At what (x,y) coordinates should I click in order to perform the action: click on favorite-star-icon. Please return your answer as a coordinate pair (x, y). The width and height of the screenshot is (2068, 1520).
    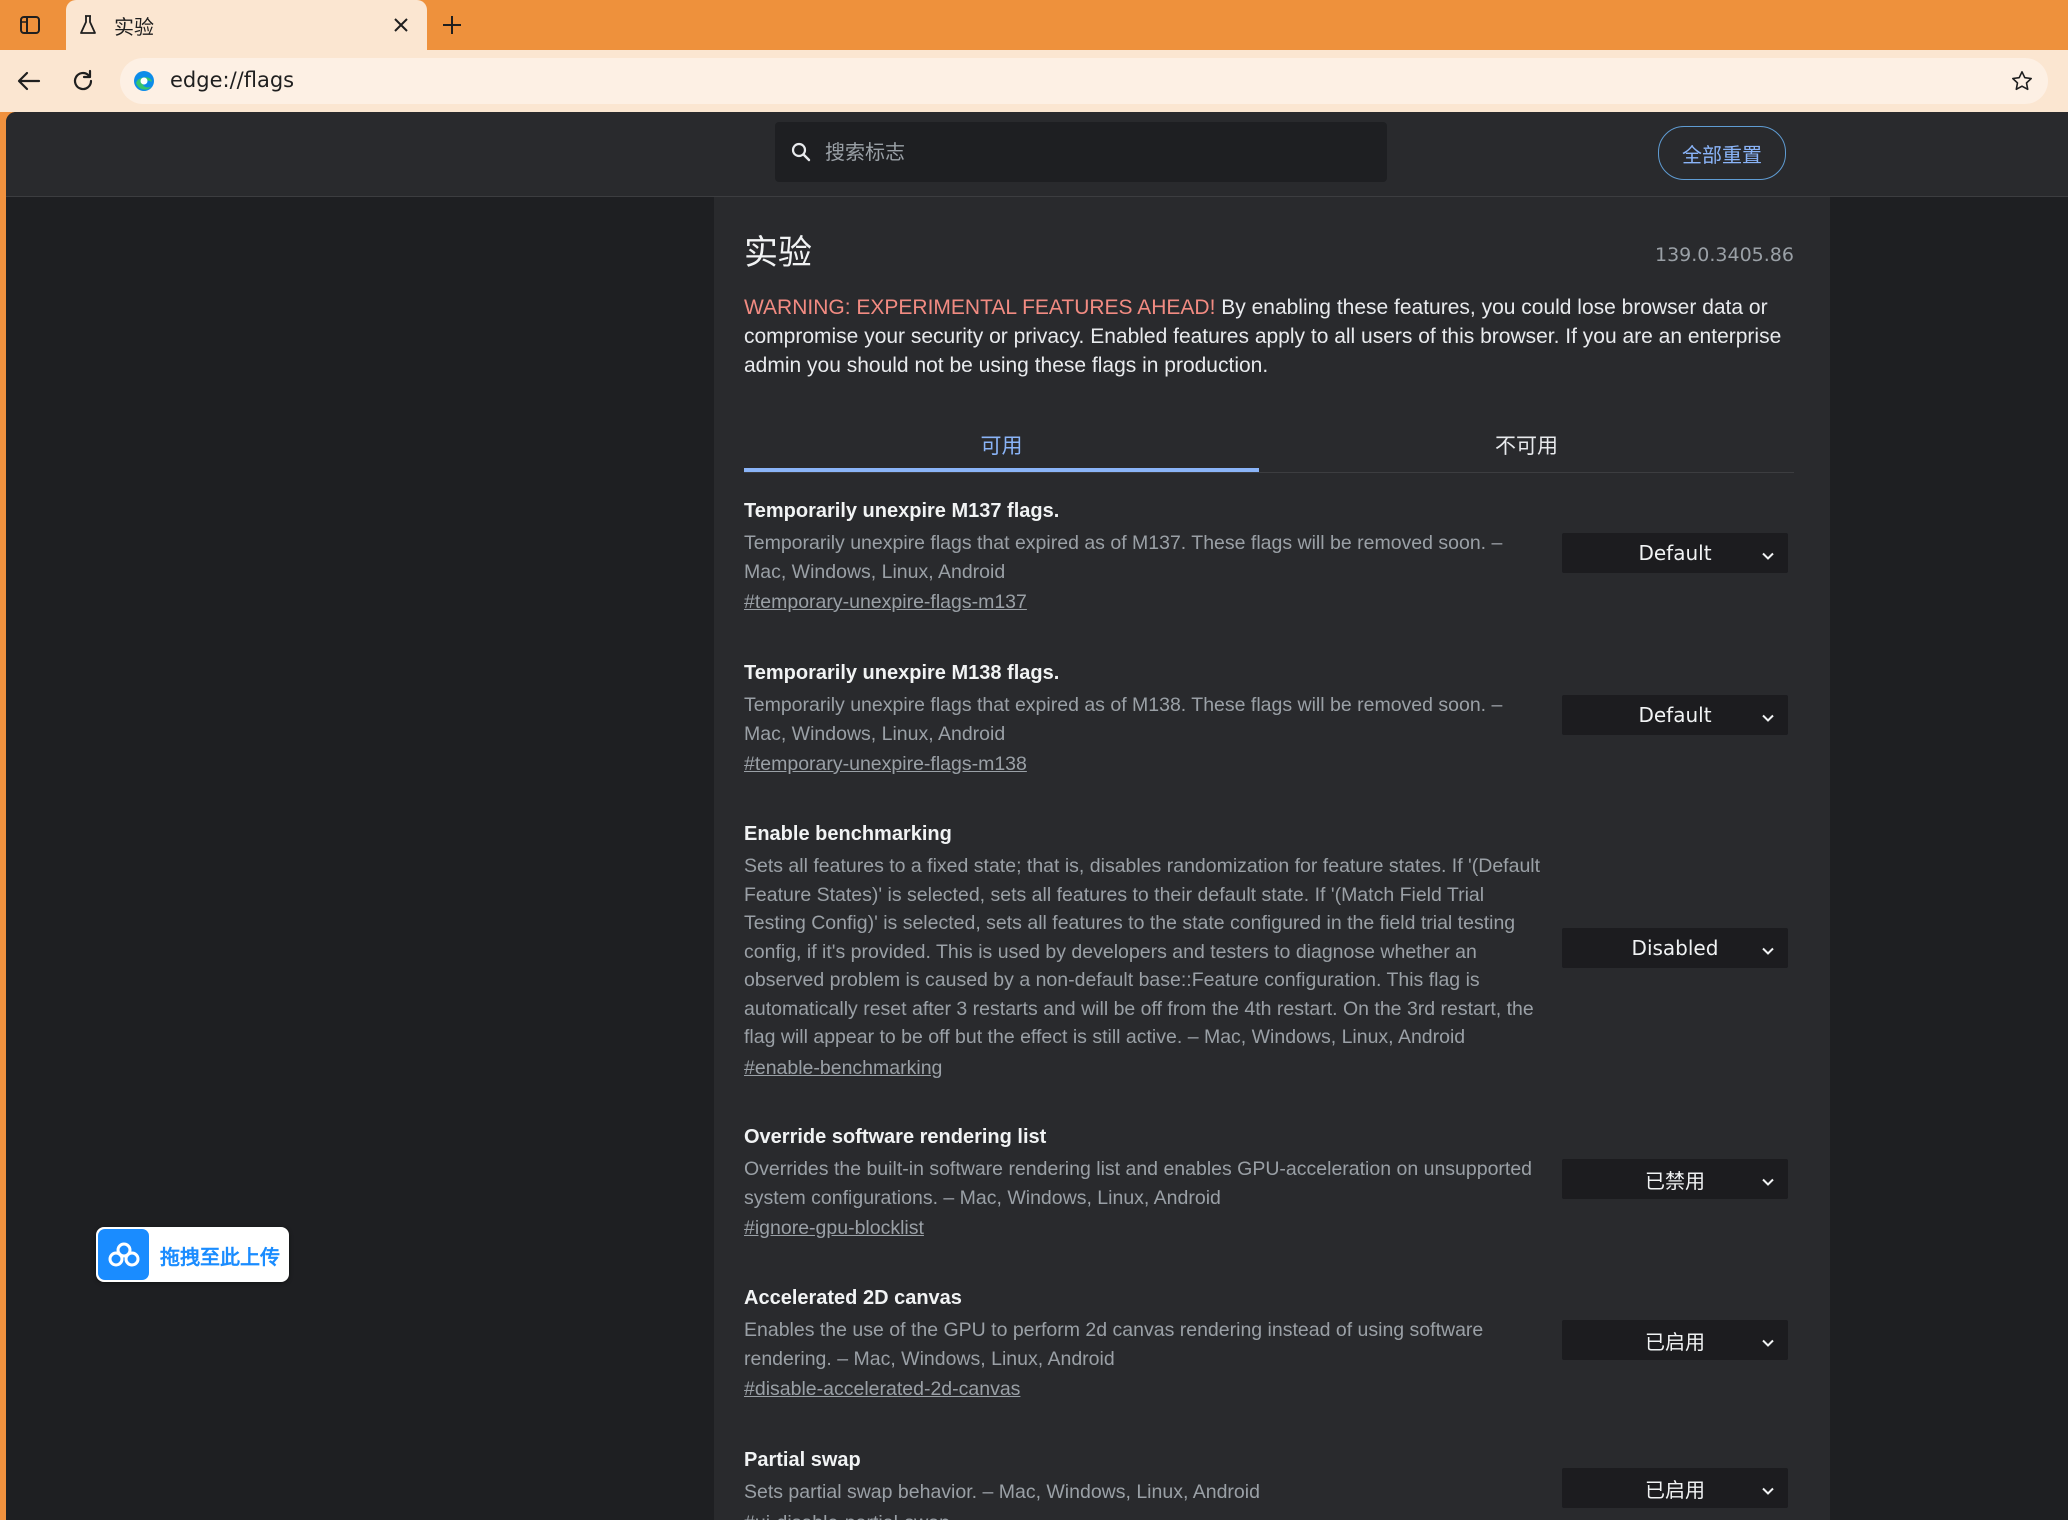
    Looking at the image, I should click on (2022, 81).